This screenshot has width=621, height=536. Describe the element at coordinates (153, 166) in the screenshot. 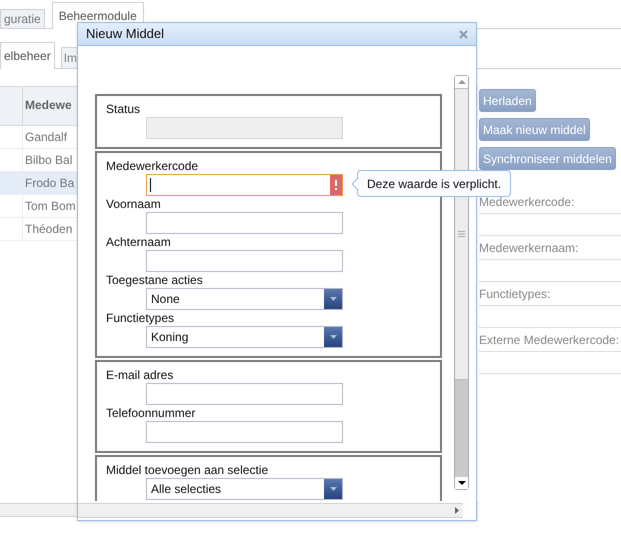

I see `field-label: Medewerkercode` at that location.